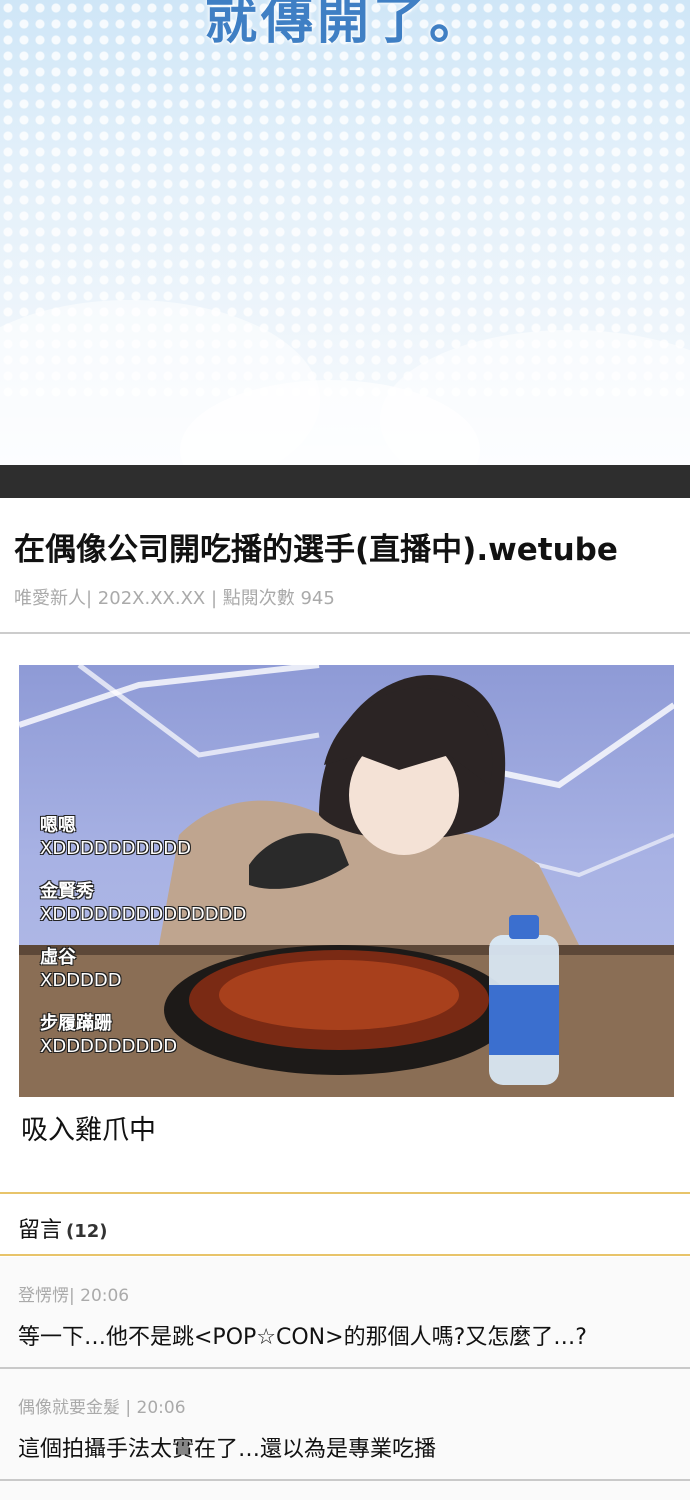  Describe the element at coordinates (174, 598) in the screenshot. I see `post-meta: 唯愛新人| 202X.XX.XX | 點閱次數 945` at that location.